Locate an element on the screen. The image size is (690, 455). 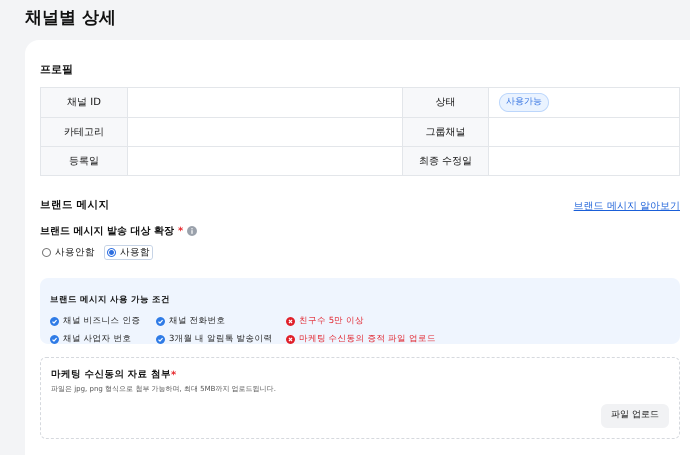
condition-label: 채널 전화번호 is located at coordinates (197, 321).